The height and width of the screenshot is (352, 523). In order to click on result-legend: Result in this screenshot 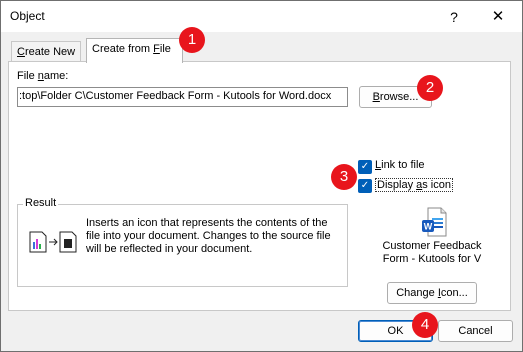, I will do `click(41, 203)`.